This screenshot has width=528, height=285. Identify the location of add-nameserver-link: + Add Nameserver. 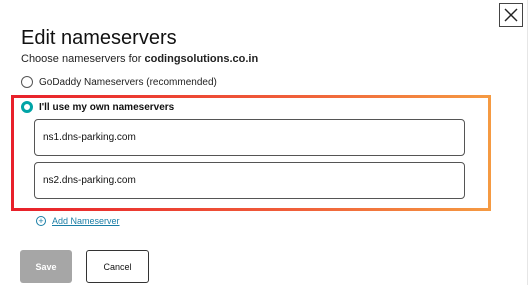
(78, 221).